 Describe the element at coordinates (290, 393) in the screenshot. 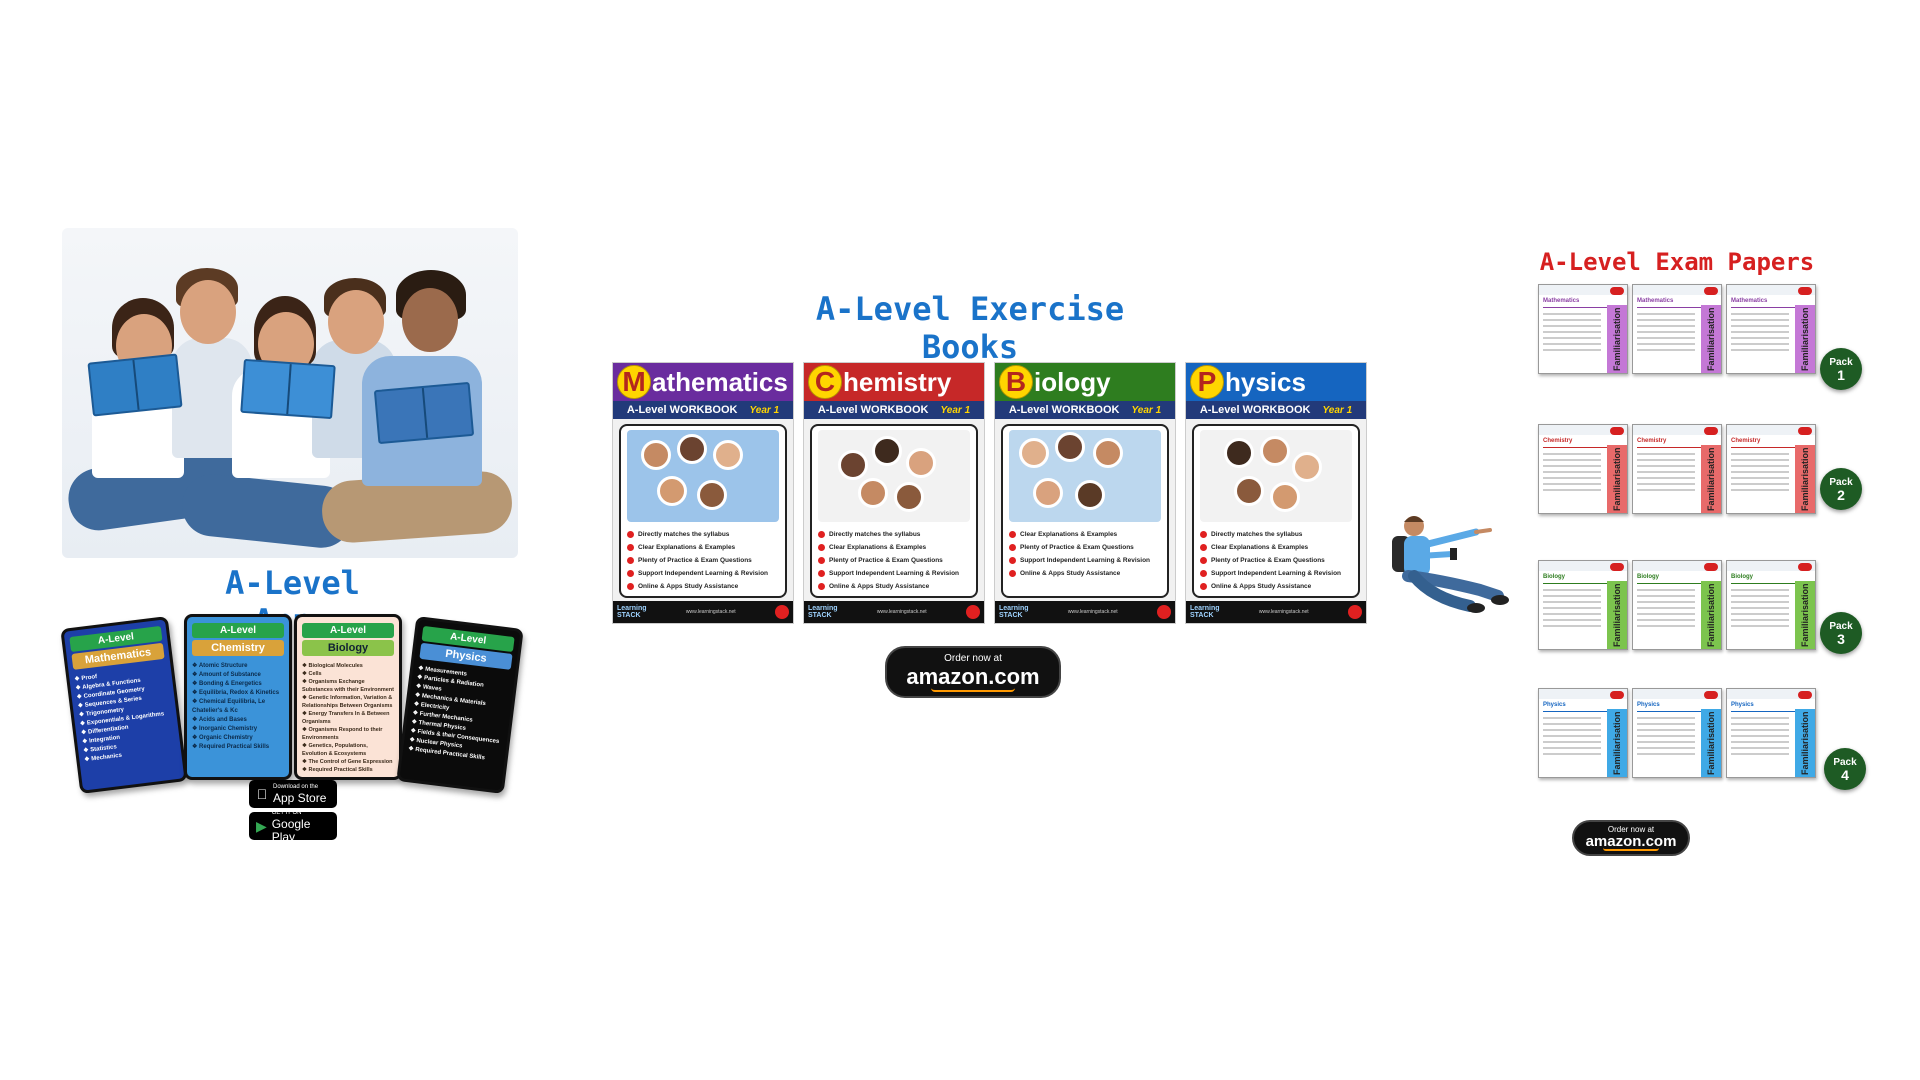

I see `students-reading-photo` at that location.